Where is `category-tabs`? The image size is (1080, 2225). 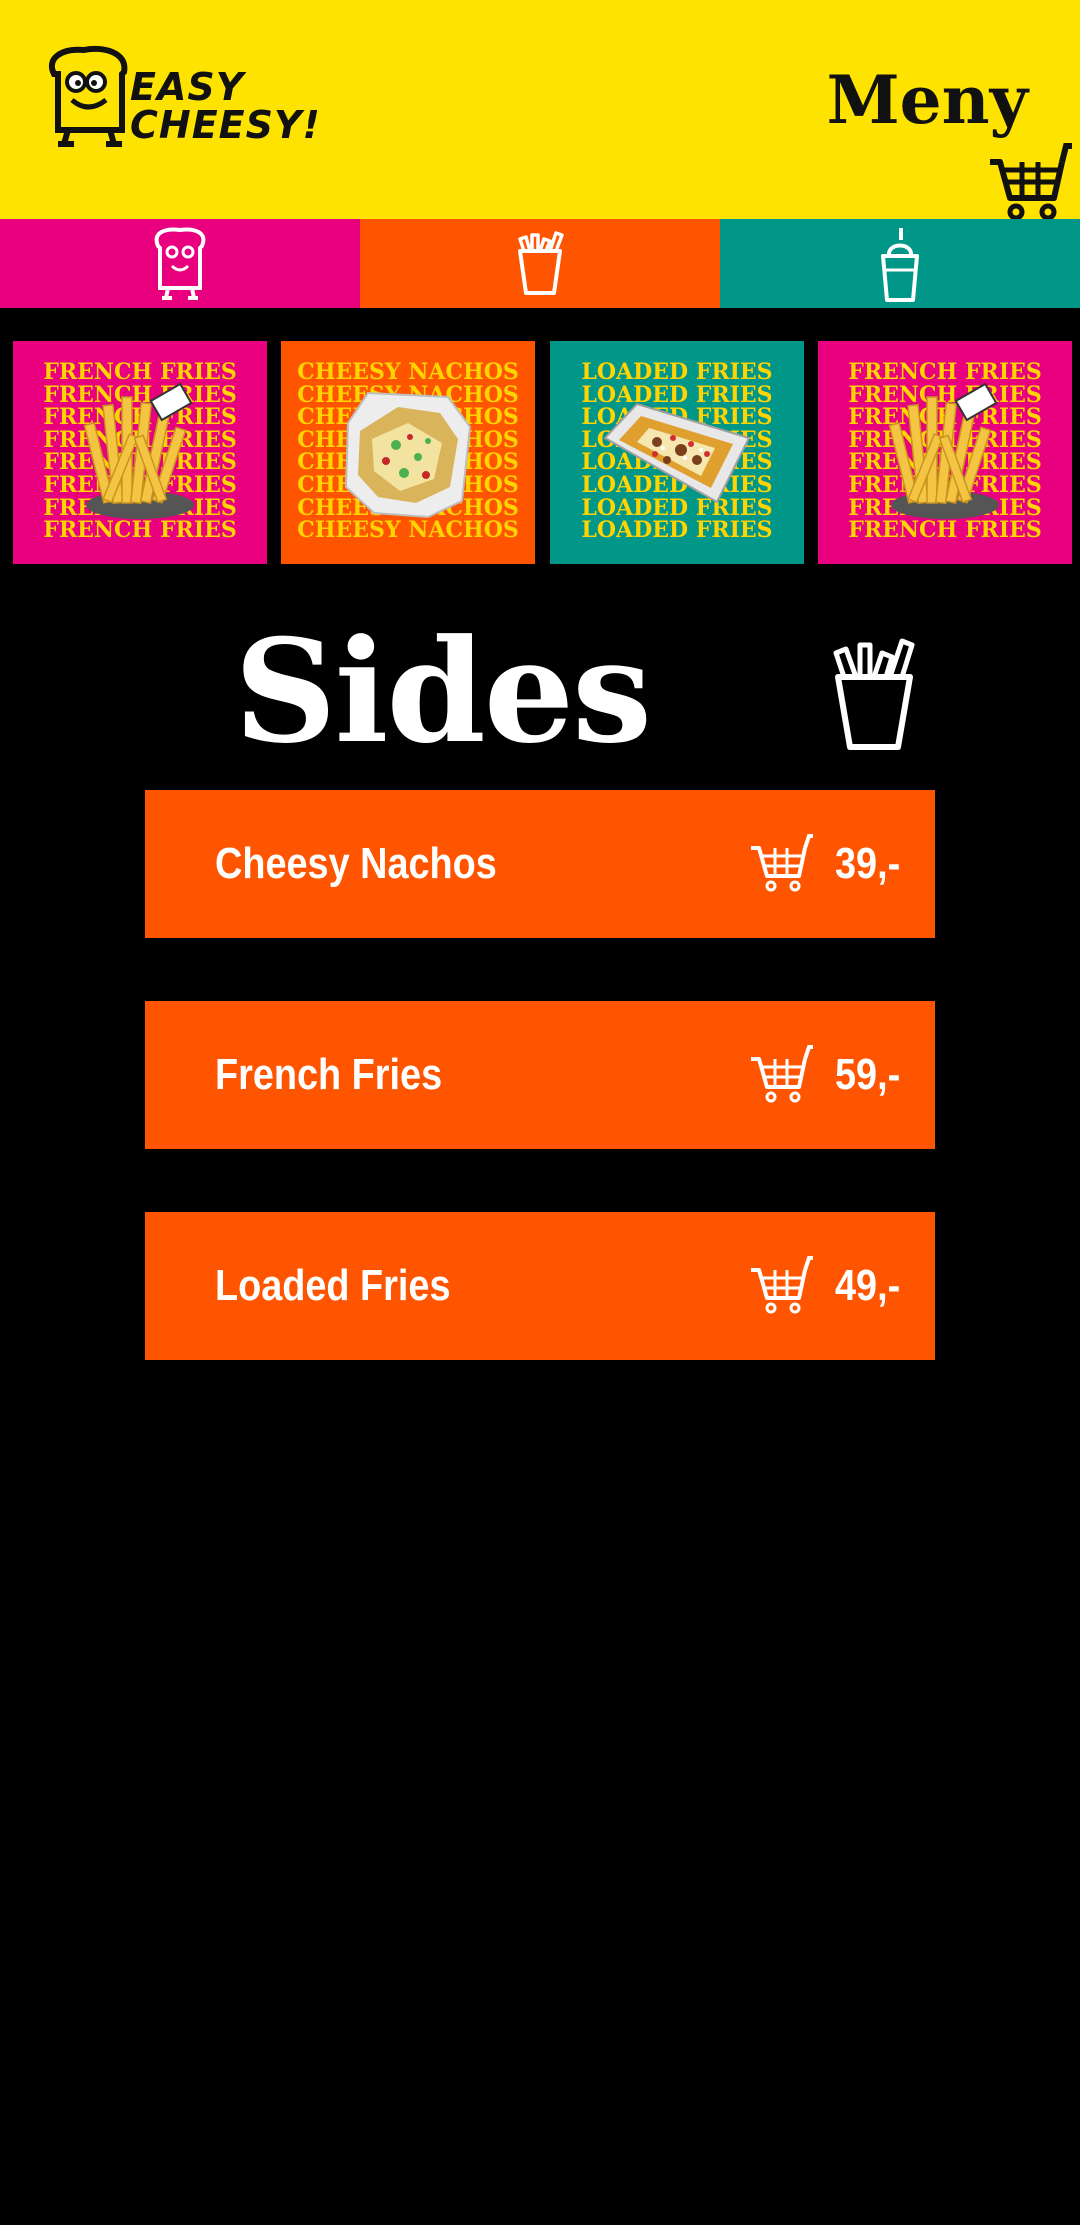 category-tabs is located at coordinates (540, 263).